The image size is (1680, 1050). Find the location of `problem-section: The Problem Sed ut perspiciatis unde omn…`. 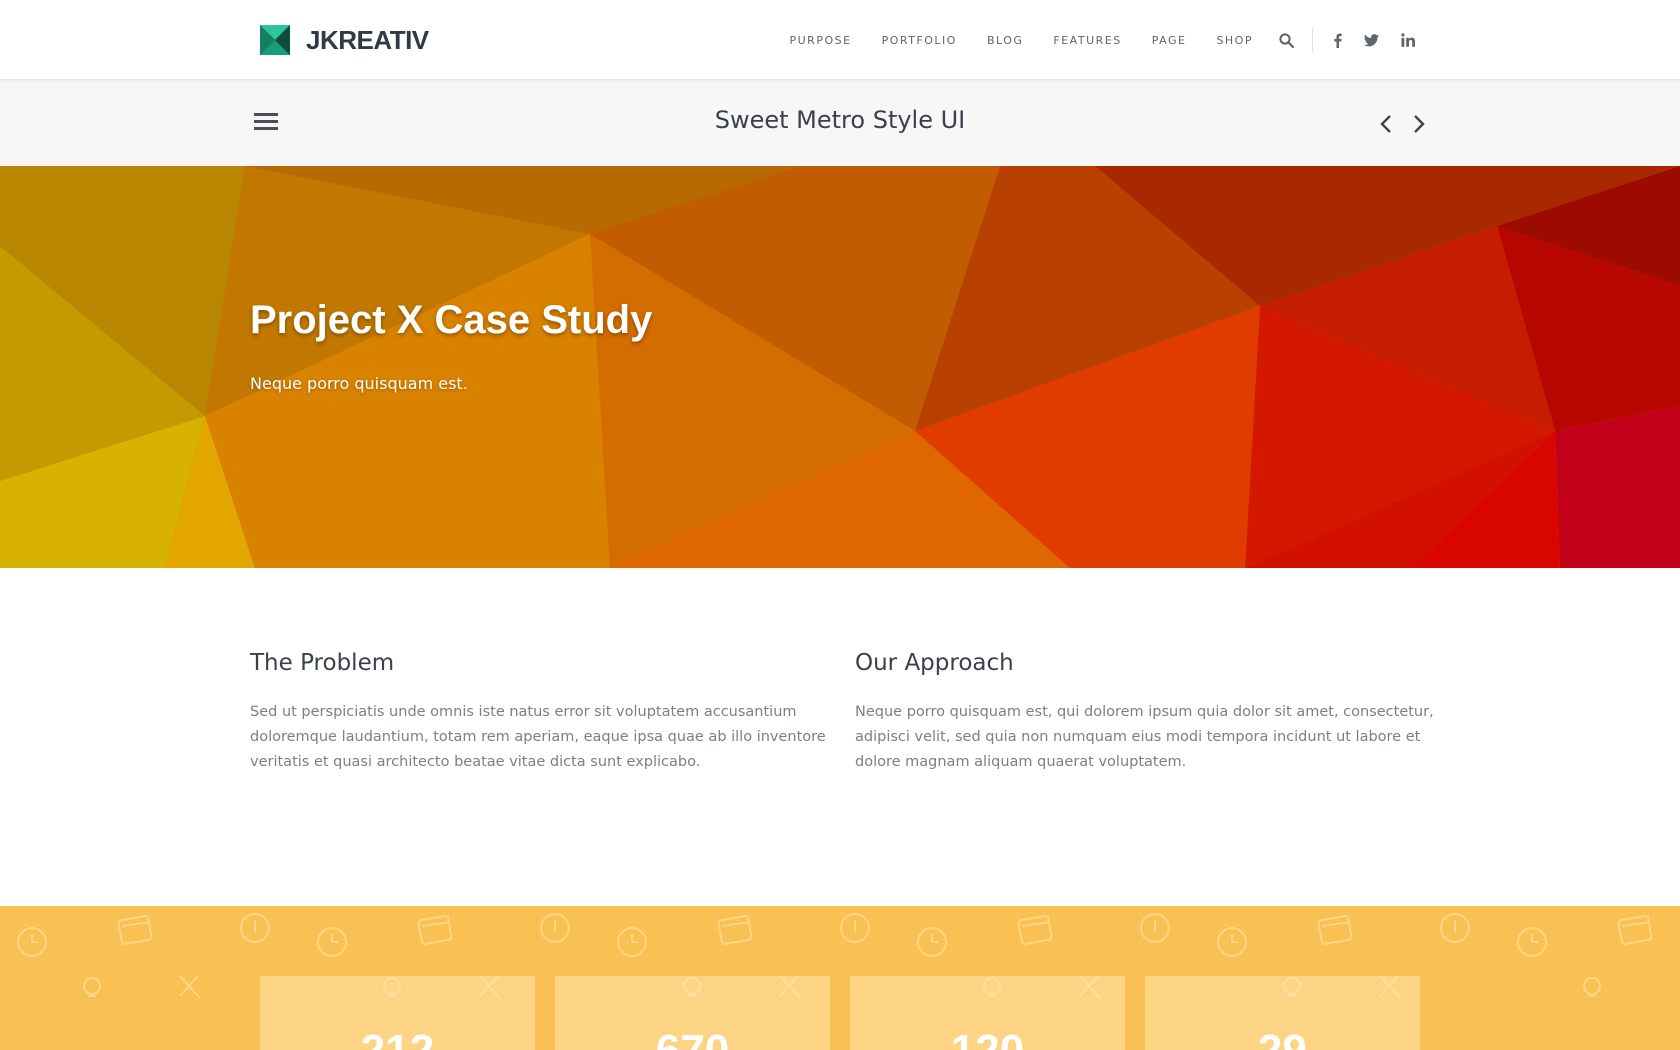

problem-section: The Problem Sed ut perspiciatis unde omn… is located at coordinates (540, 712).